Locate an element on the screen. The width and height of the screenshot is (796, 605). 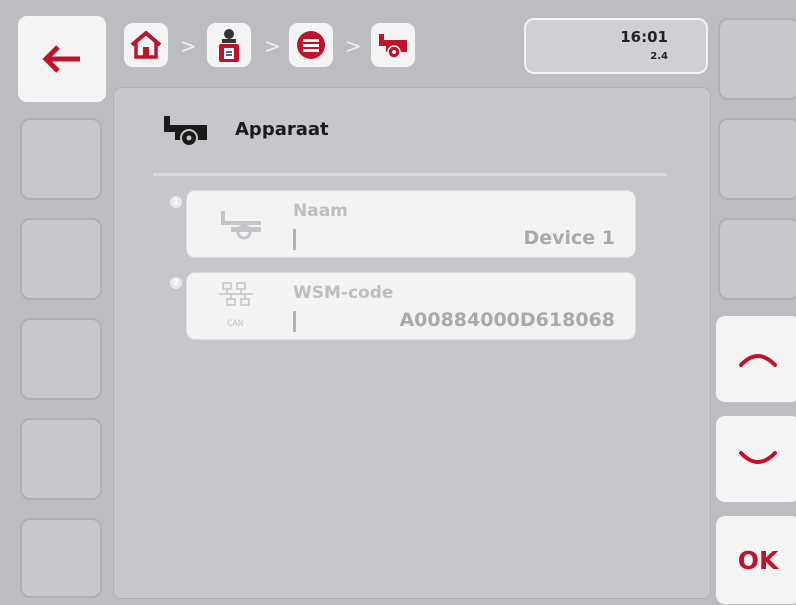
version-label: 2.4 is located at coordinates (659, 56).